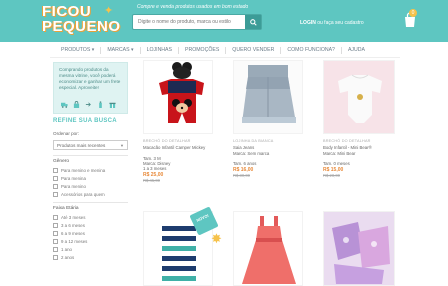  I want to click on arrow-icon, so click(88, 104).